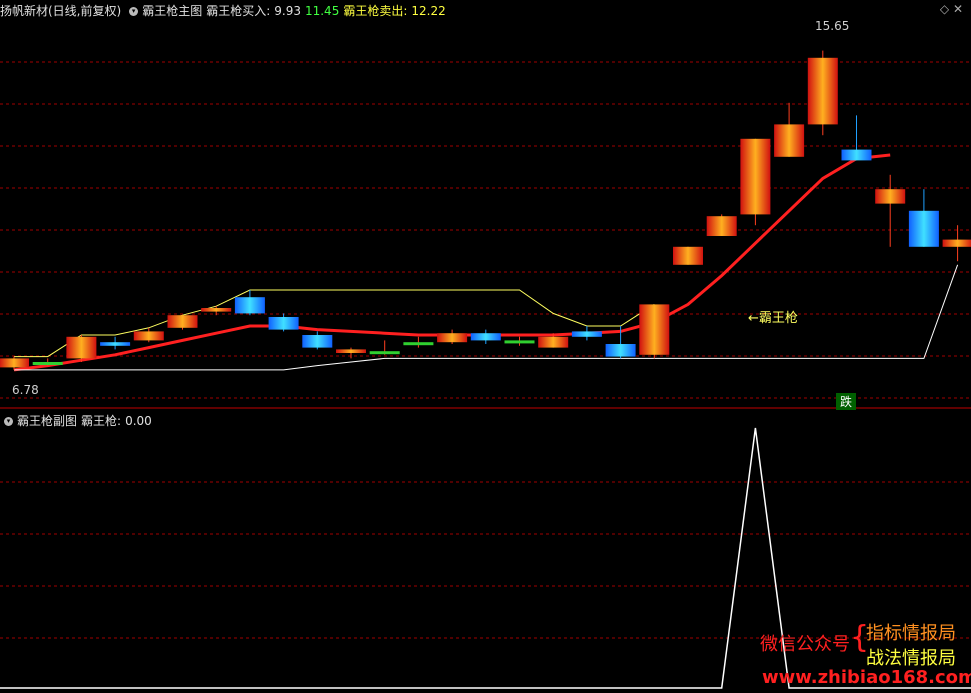  Describe the element at coordinates (238, 11) in the screenshot. I see `buy-label: 霸王枪买入:` at that location.